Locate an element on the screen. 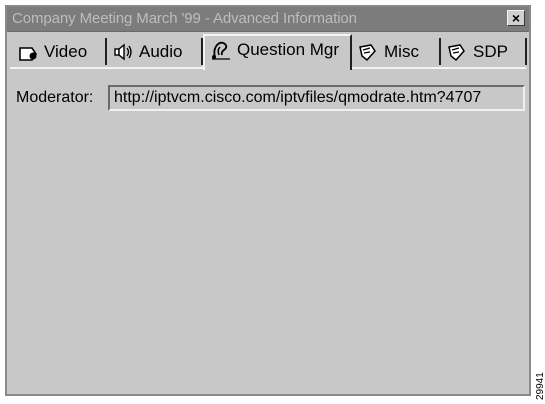  tab-audio: Audio is located at coordinates (155, 51).